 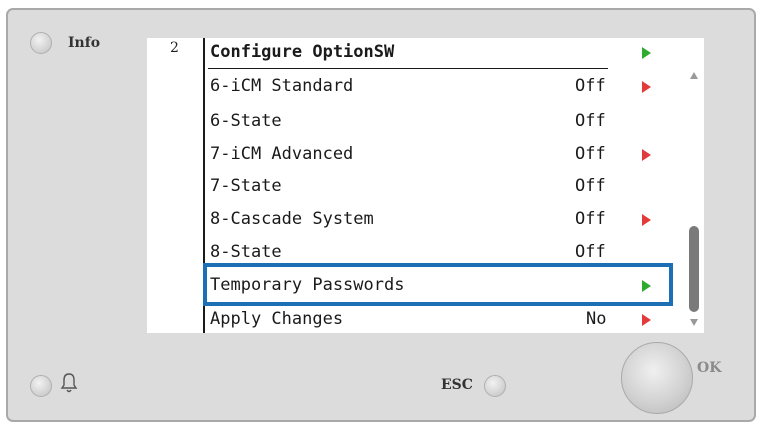 What do you see at coordinates (709, 368) in the screenshot?
I see `ok-label: OK` at bounding box center [709, 368].